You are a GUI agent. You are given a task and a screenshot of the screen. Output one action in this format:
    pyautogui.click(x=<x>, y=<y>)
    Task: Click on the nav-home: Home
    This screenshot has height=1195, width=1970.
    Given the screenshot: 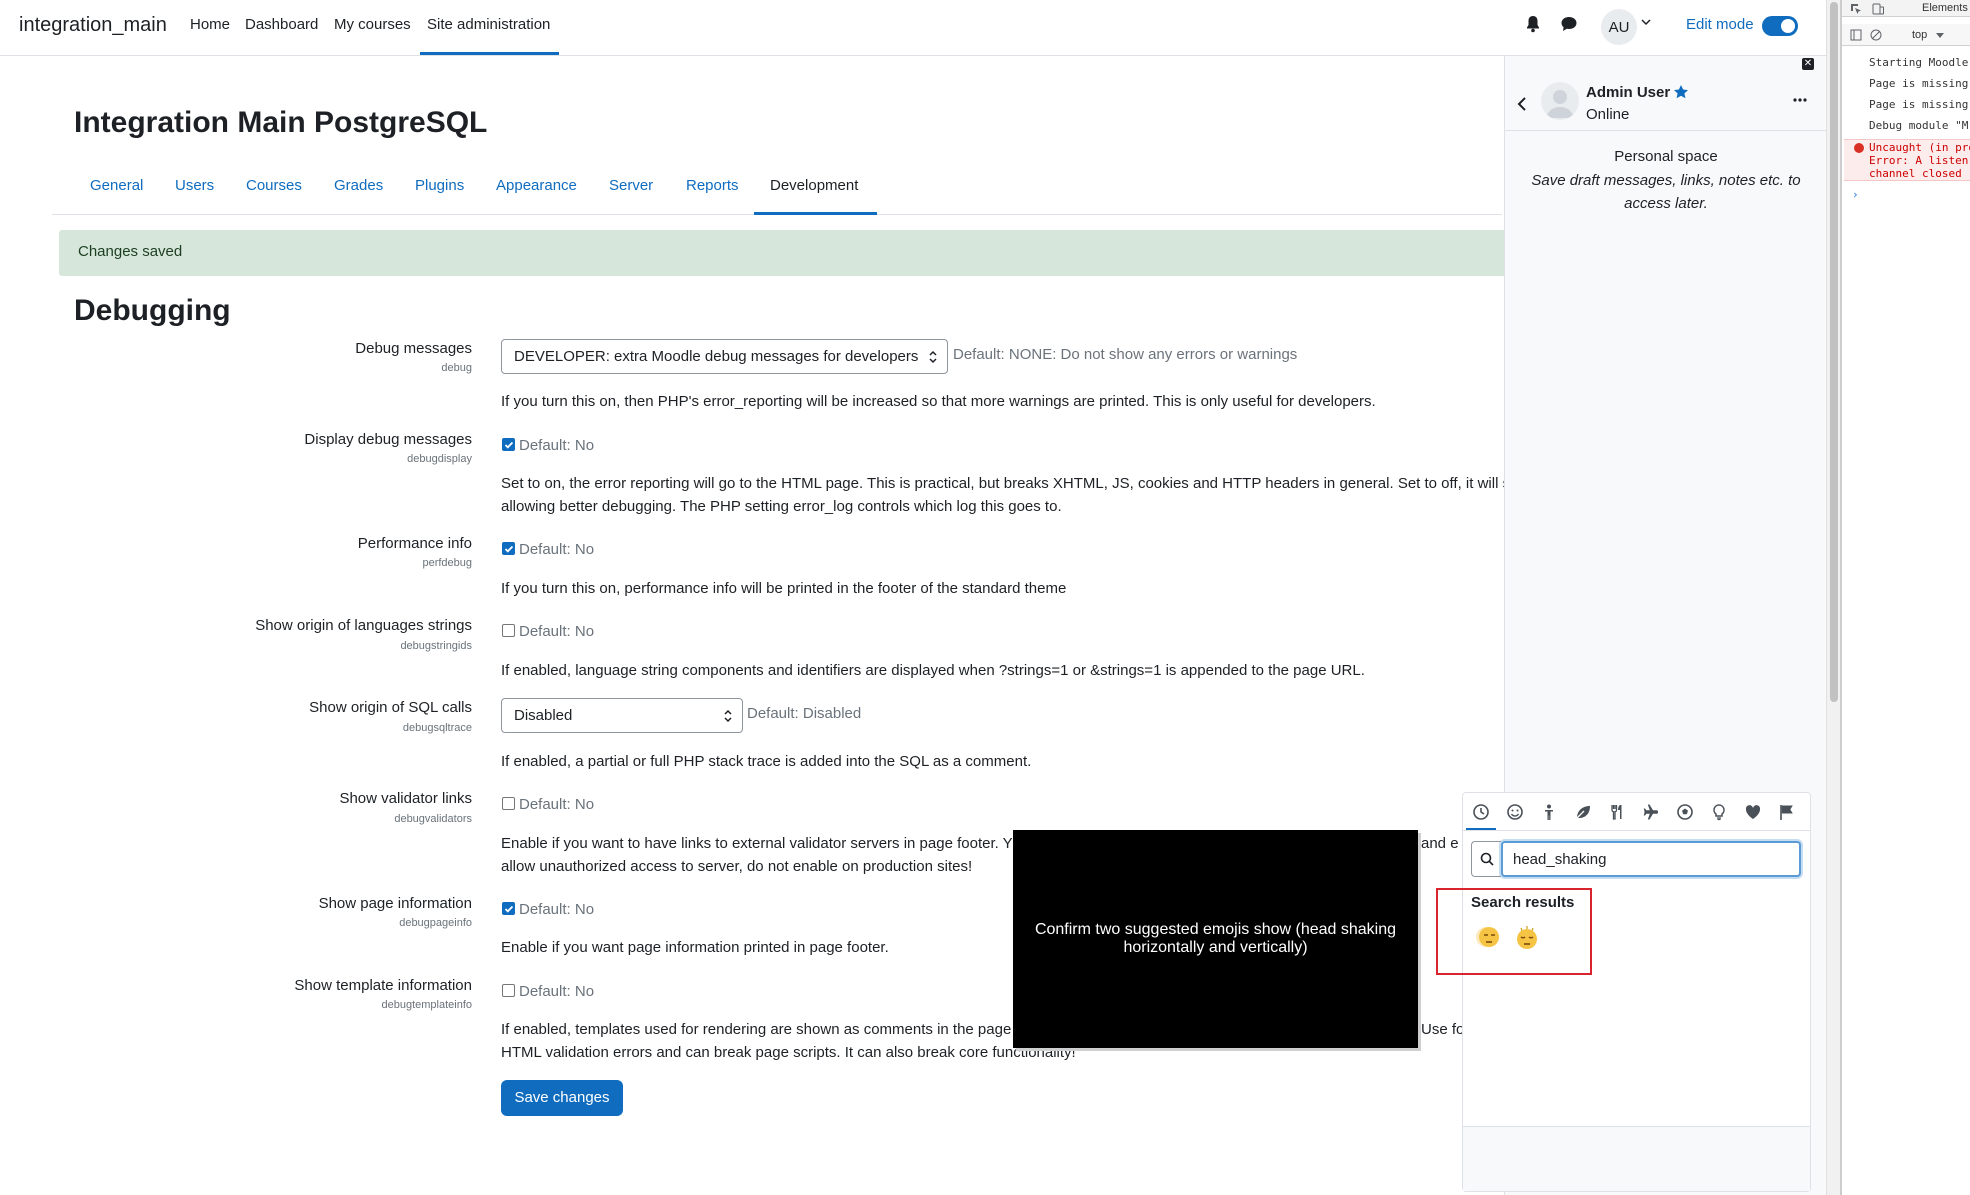 What is the action you would take?
    pyautogui.click(x=210, y=24)
    